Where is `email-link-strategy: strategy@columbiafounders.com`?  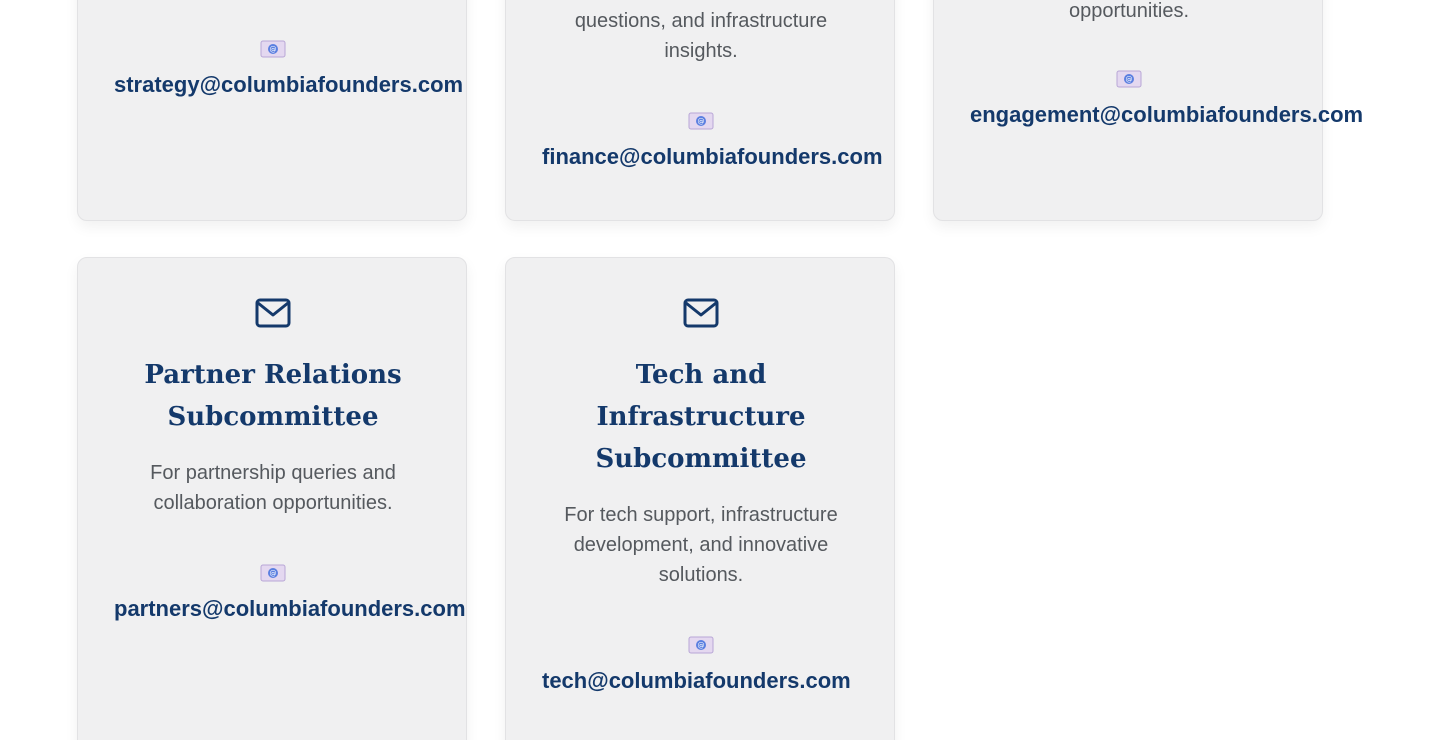
email-link-strategy: strategy@columbiafounders.com is located at coordinates (288, 85).